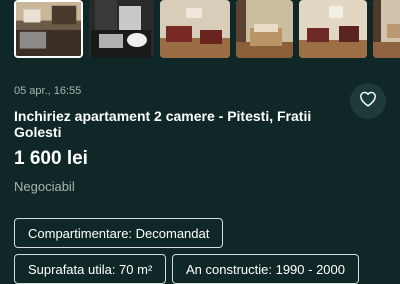 This screenshot has height=284, width=400. I want to click on thumbnail-living-room, so click(195, 29).